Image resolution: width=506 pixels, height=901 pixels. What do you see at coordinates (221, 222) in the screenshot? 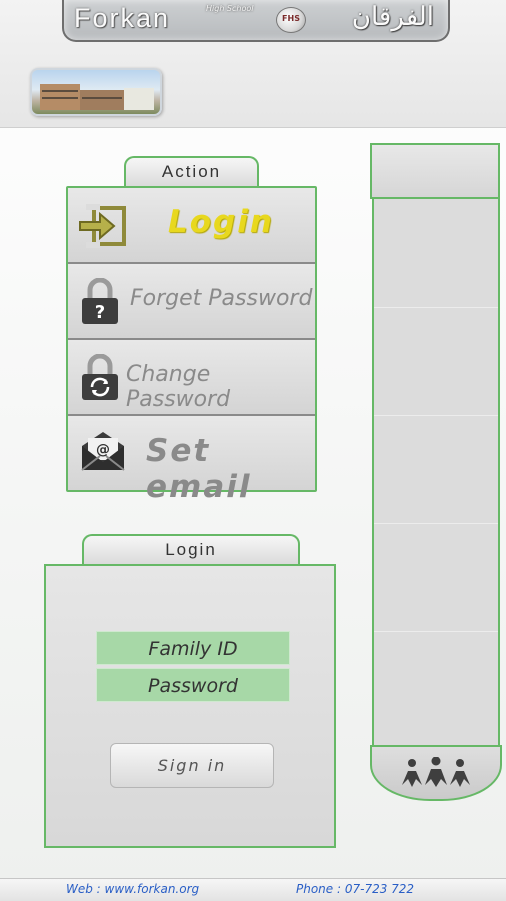
I see `login-action-label: Login` at bounding box center [221, 222].